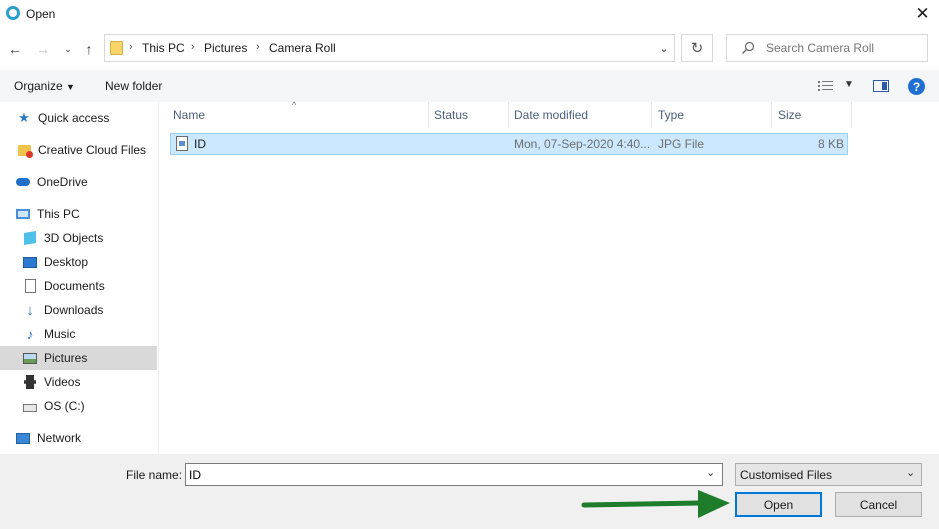 The width and height of the screenshot is (939, 529). What do you see at coordinates (655, 504) in the screenshot?
I see `green-arrow-annotation` at bounding box center [655, 504].